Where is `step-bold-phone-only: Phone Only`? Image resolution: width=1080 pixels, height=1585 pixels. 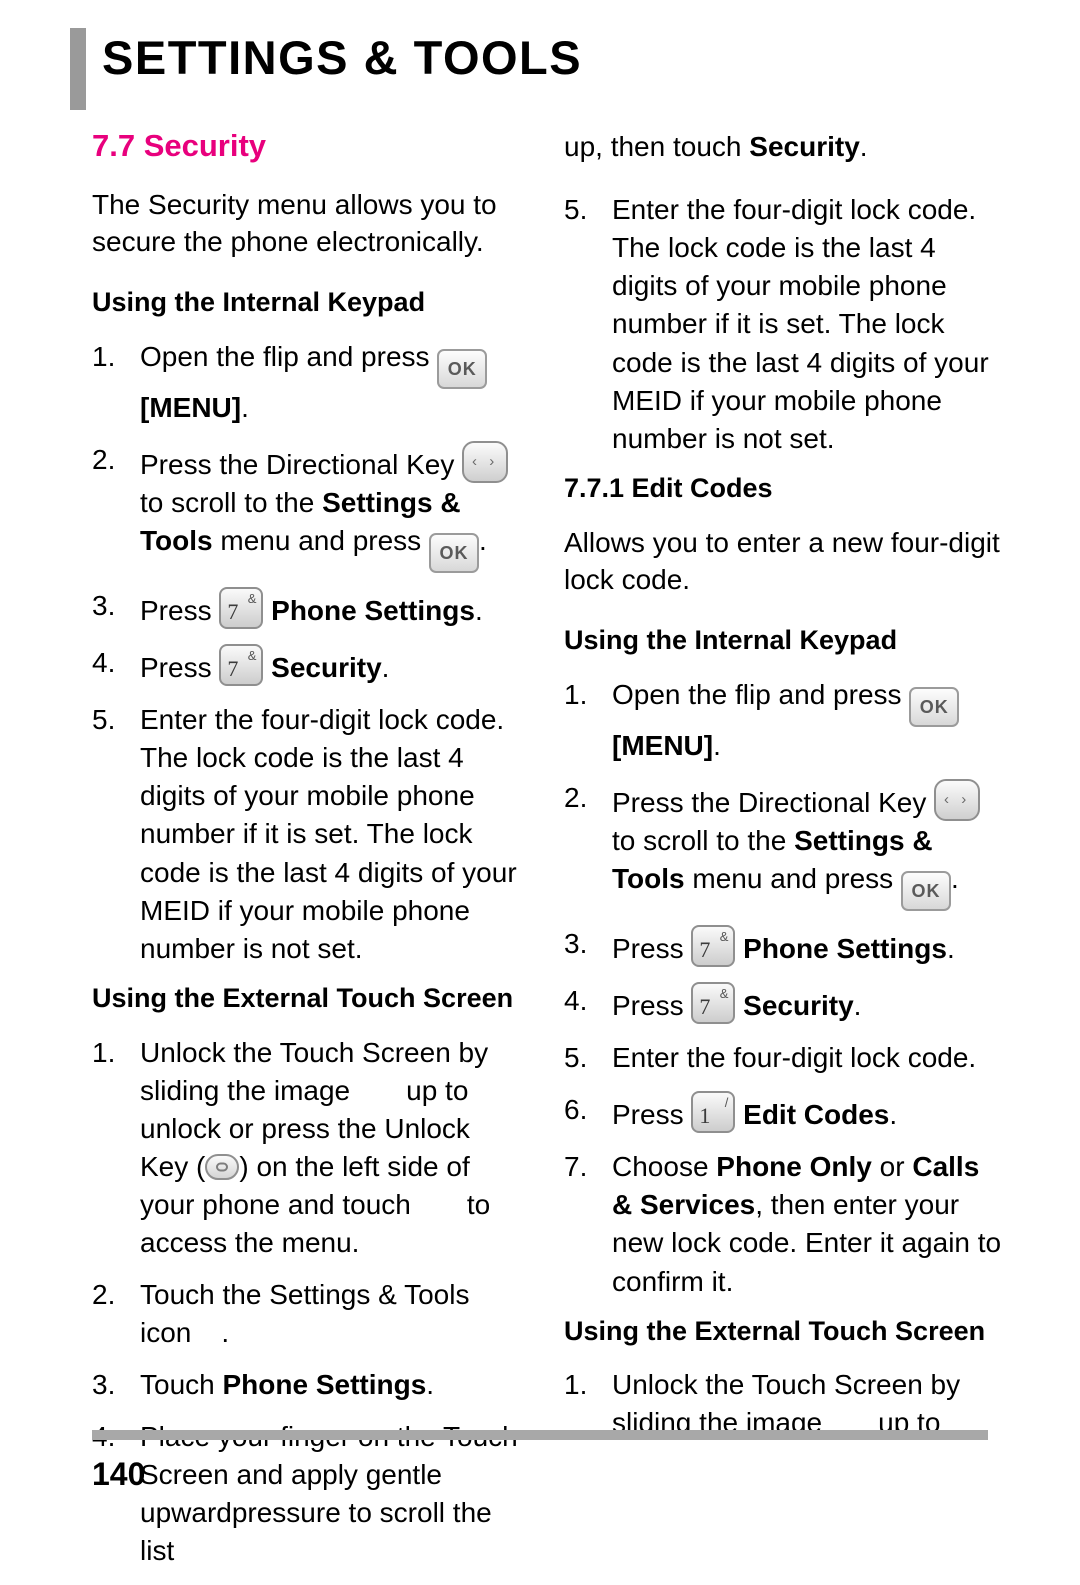
step-bold-phone-only: Phone Only is located at coordinates (794, 1167).